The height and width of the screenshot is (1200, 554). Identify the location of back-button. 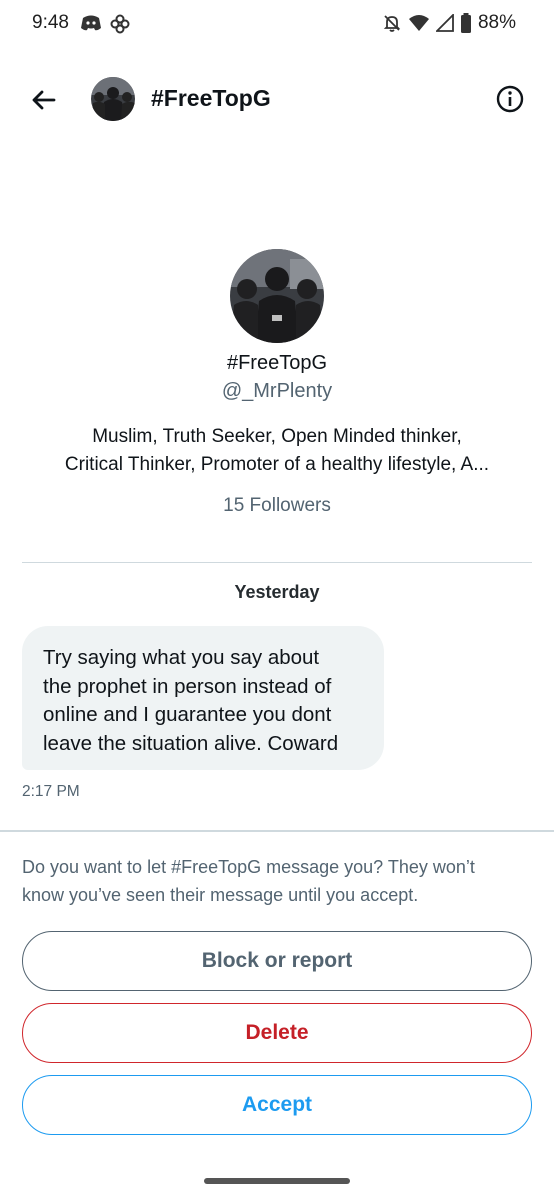
(44, 100).